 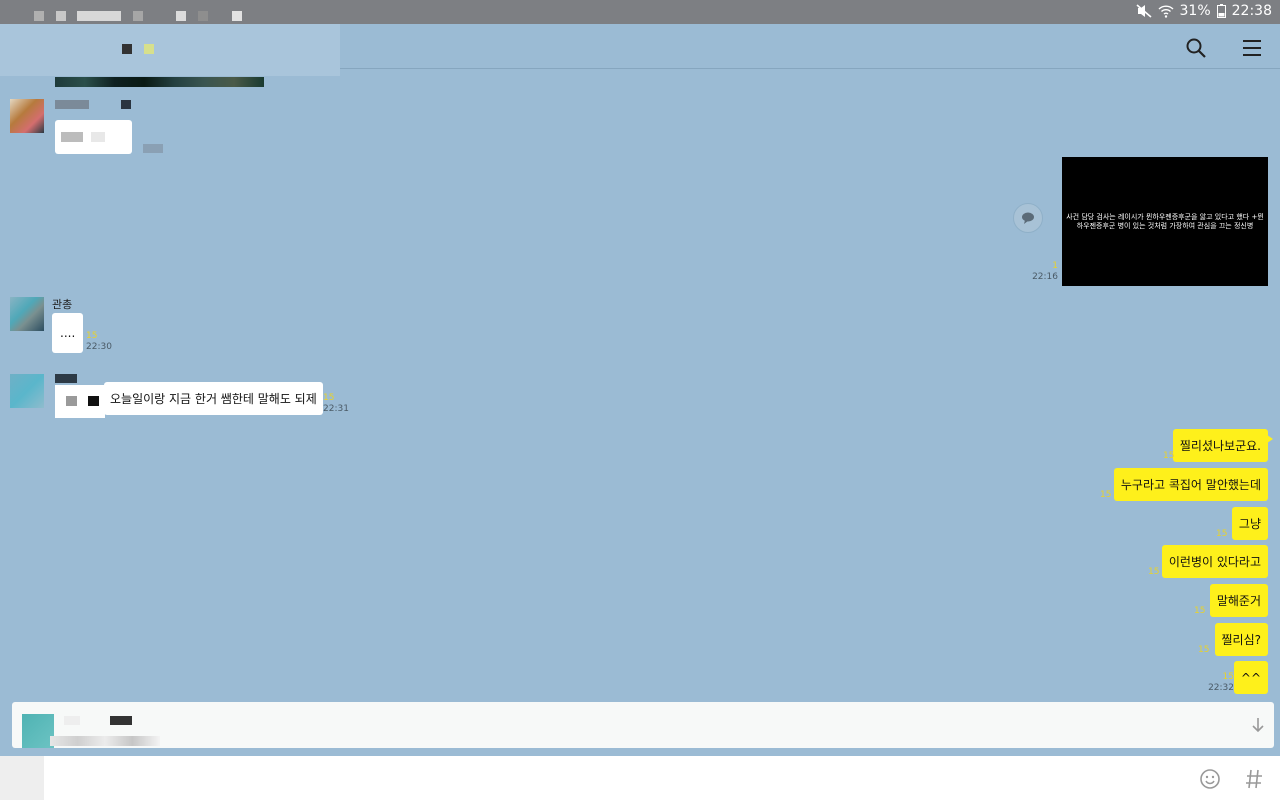 I want to click on message-text: 말해준거, so click(x=1238, y=601).